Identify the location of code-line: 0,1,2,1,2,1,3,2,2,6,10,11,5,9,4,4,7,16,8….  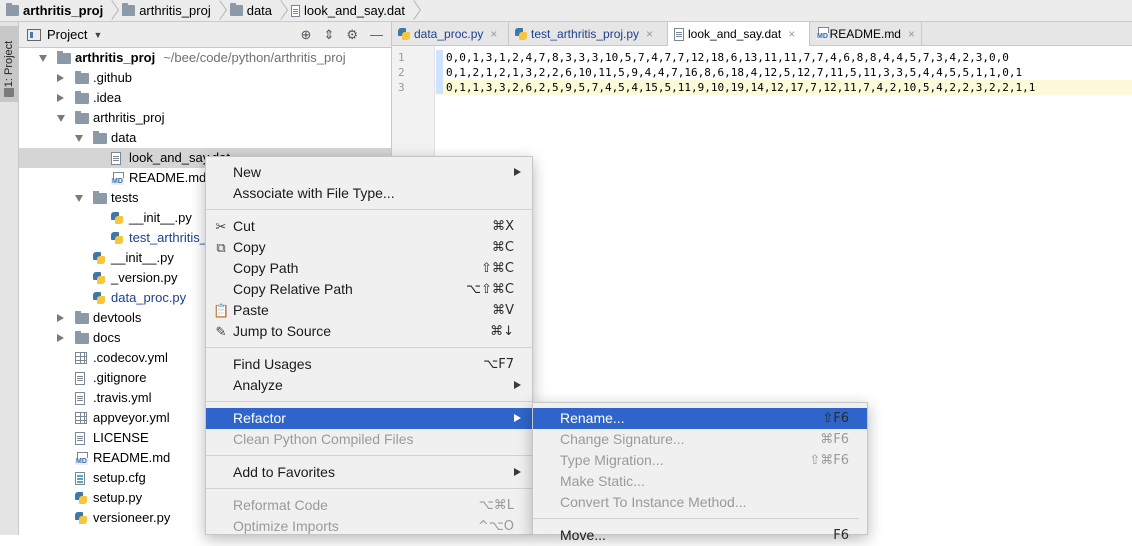
(734, 72).